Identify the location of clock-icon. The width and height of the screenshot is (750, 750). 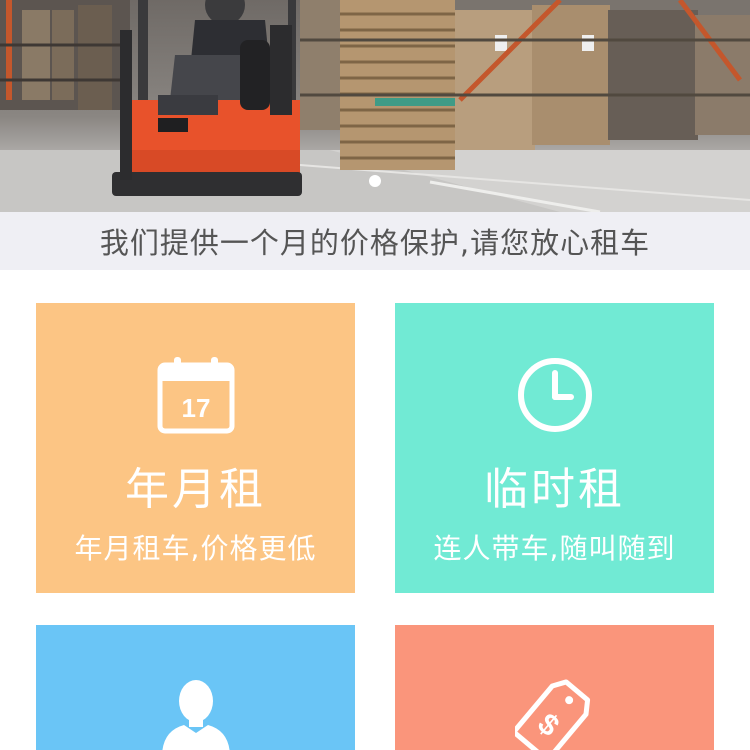
(554, 395).